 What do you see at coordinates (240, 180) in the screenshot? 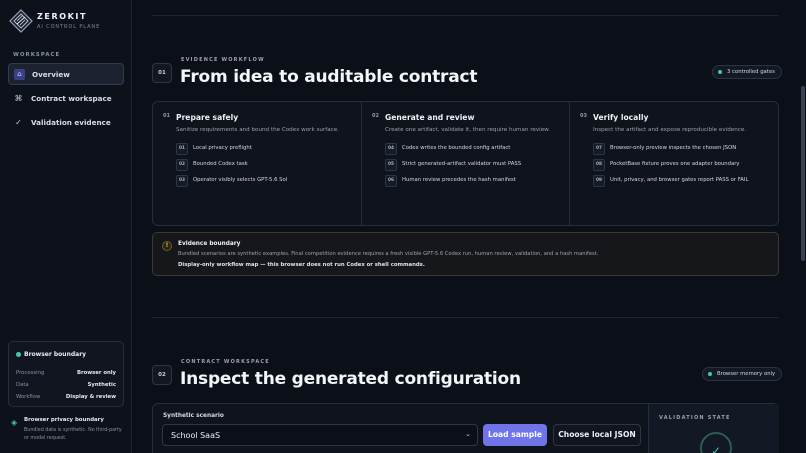
I see `item-text: Operator visibly selects GPT-5.6 Sol` at bounding box center [240, 180].